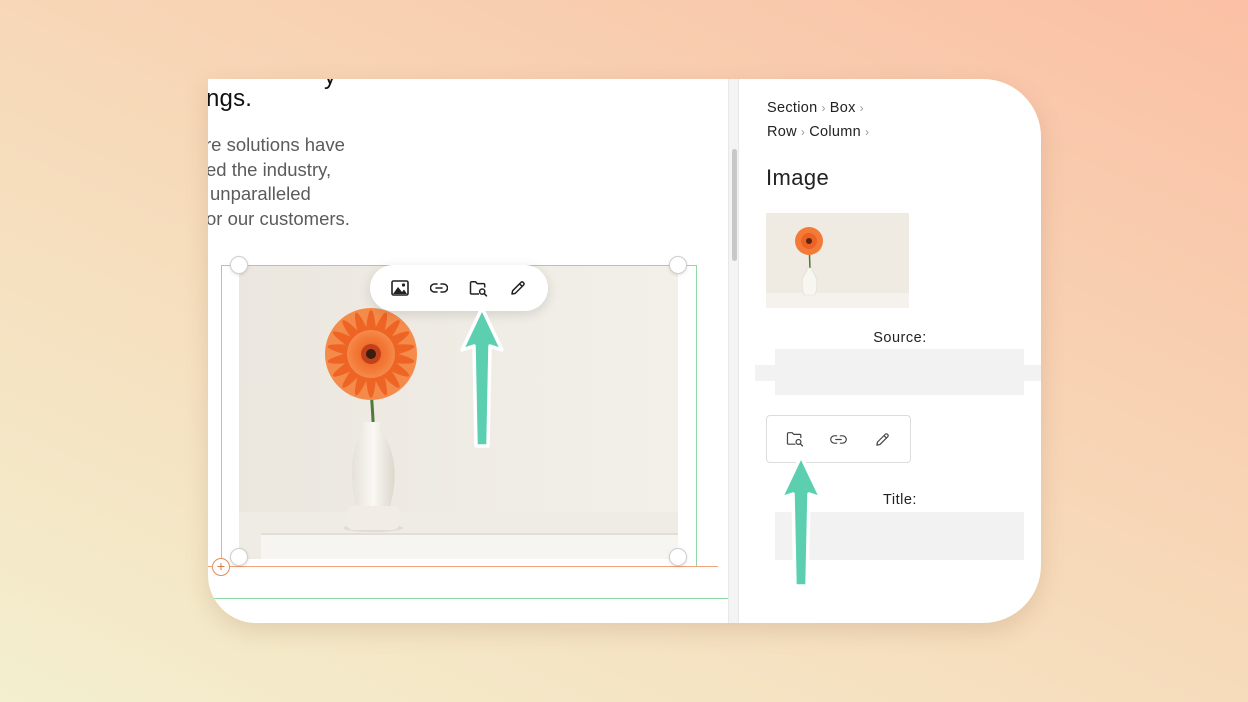 Image resolution: width=1248 pixels, height=702 pixels. I want to click on breadcrumb-column: Column, so click(835, 132).